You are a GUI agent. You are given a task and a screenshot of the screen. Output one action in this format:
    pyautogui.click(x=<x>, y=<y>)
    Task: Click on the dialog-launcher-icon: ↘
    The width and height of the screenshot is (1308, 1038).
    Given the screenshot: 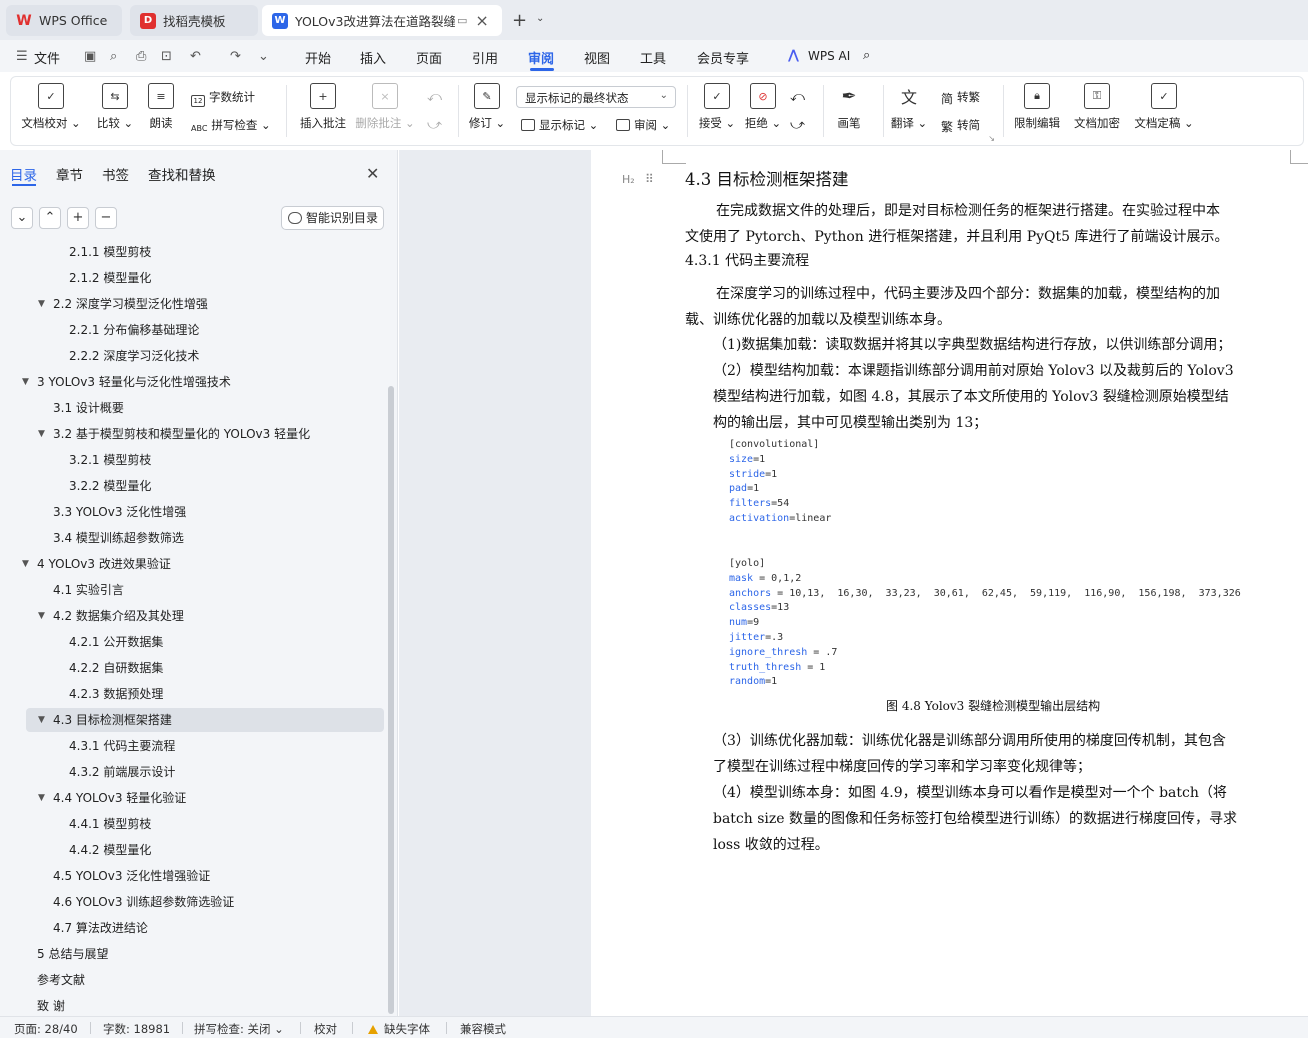 What is the action you would take?
    pyautogui.click(x=991, y=138)
    